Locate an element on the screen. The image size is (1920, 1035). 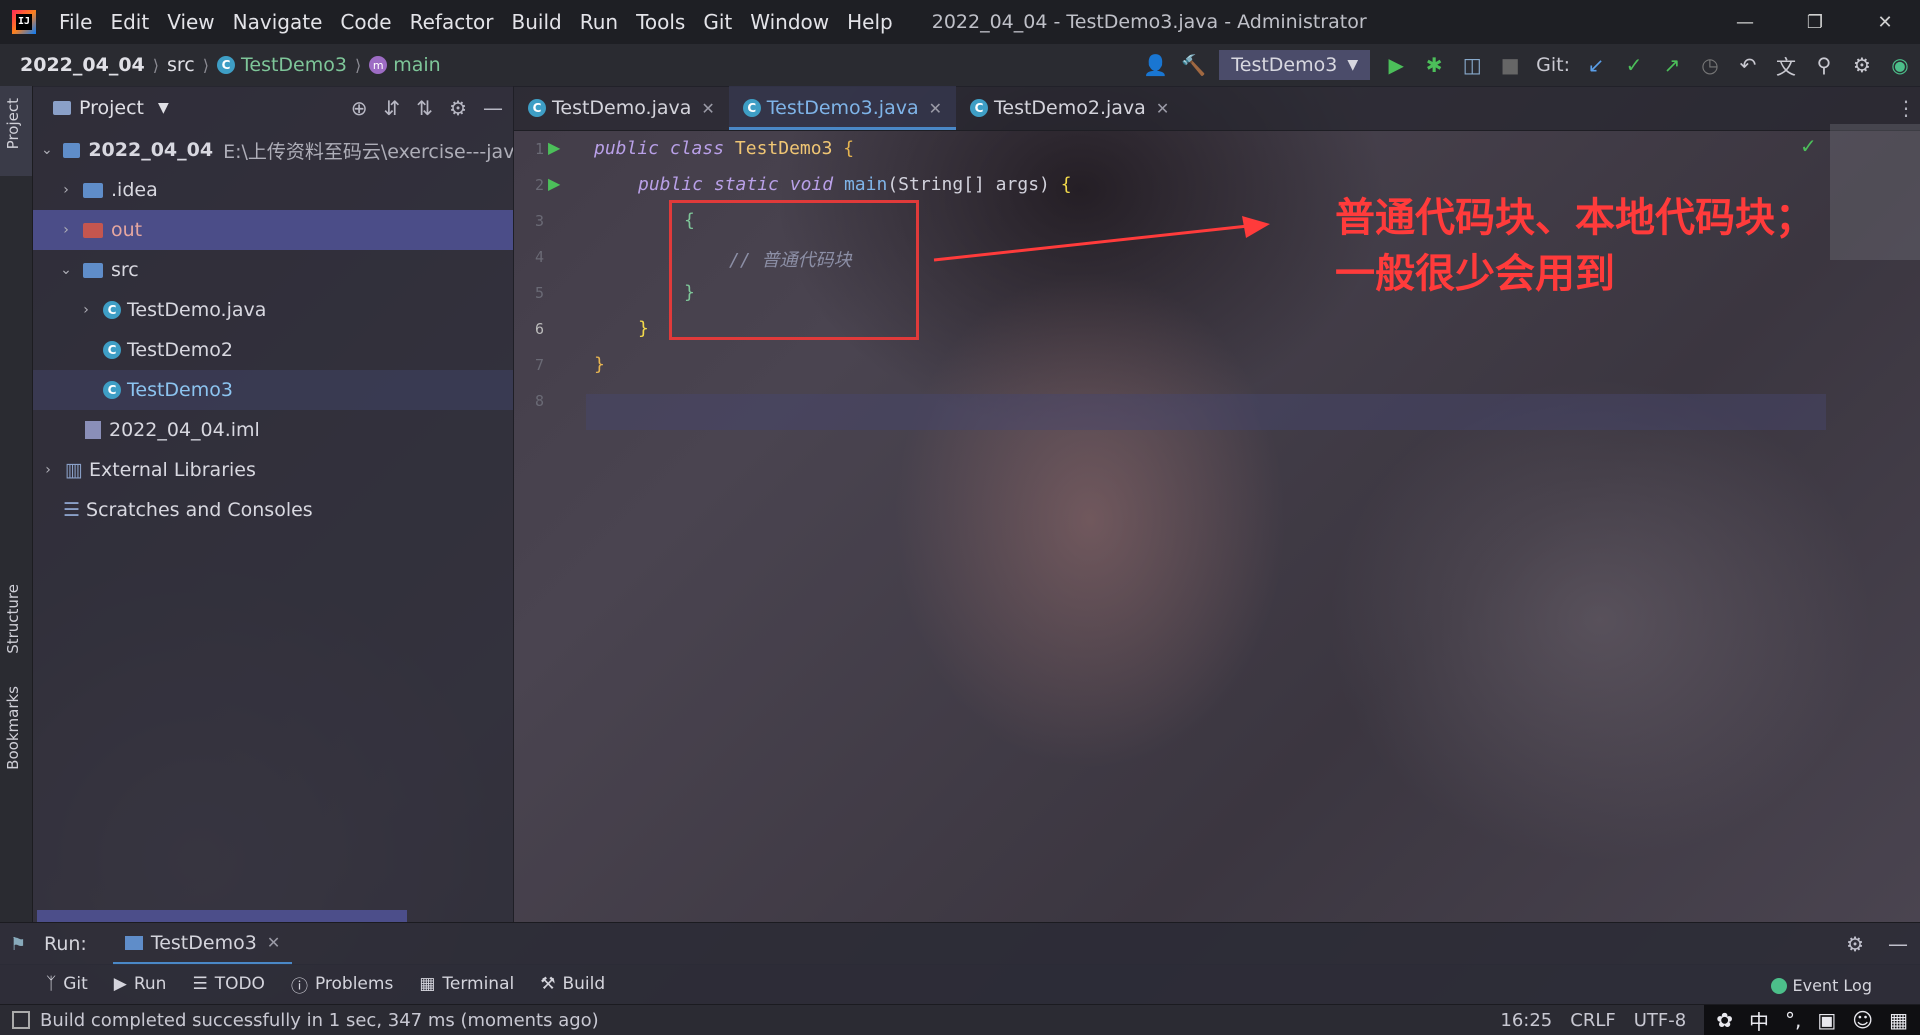
expand-all-icon: ⇵ is located at coordinates (392, 108).